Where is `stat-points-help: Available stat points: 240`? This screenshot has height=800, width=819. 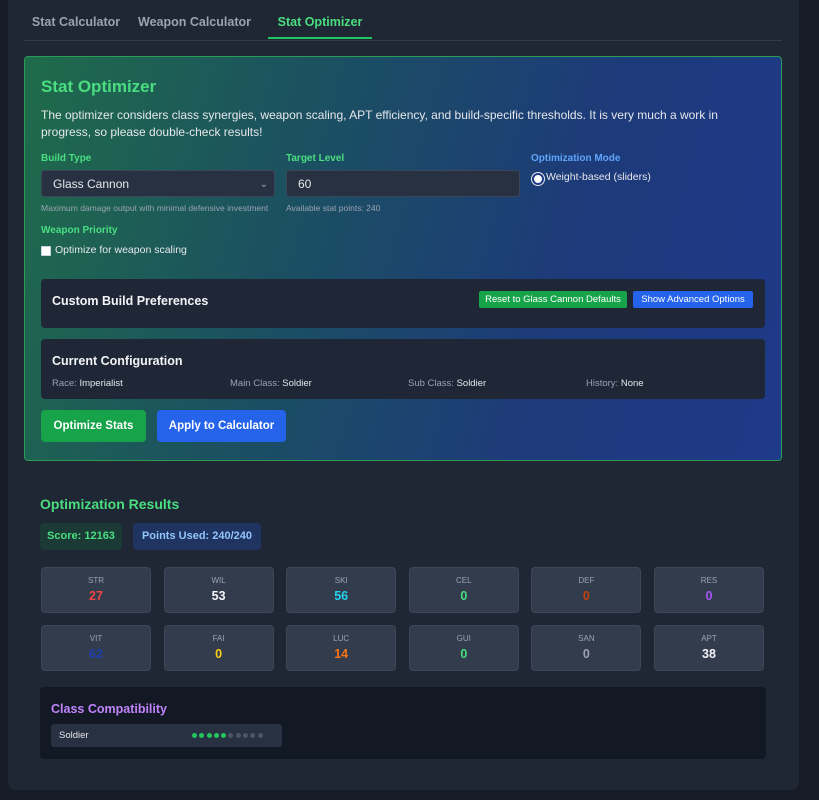
stat-points-help: Available stat points: 240 is located at coordinates (333, 208).